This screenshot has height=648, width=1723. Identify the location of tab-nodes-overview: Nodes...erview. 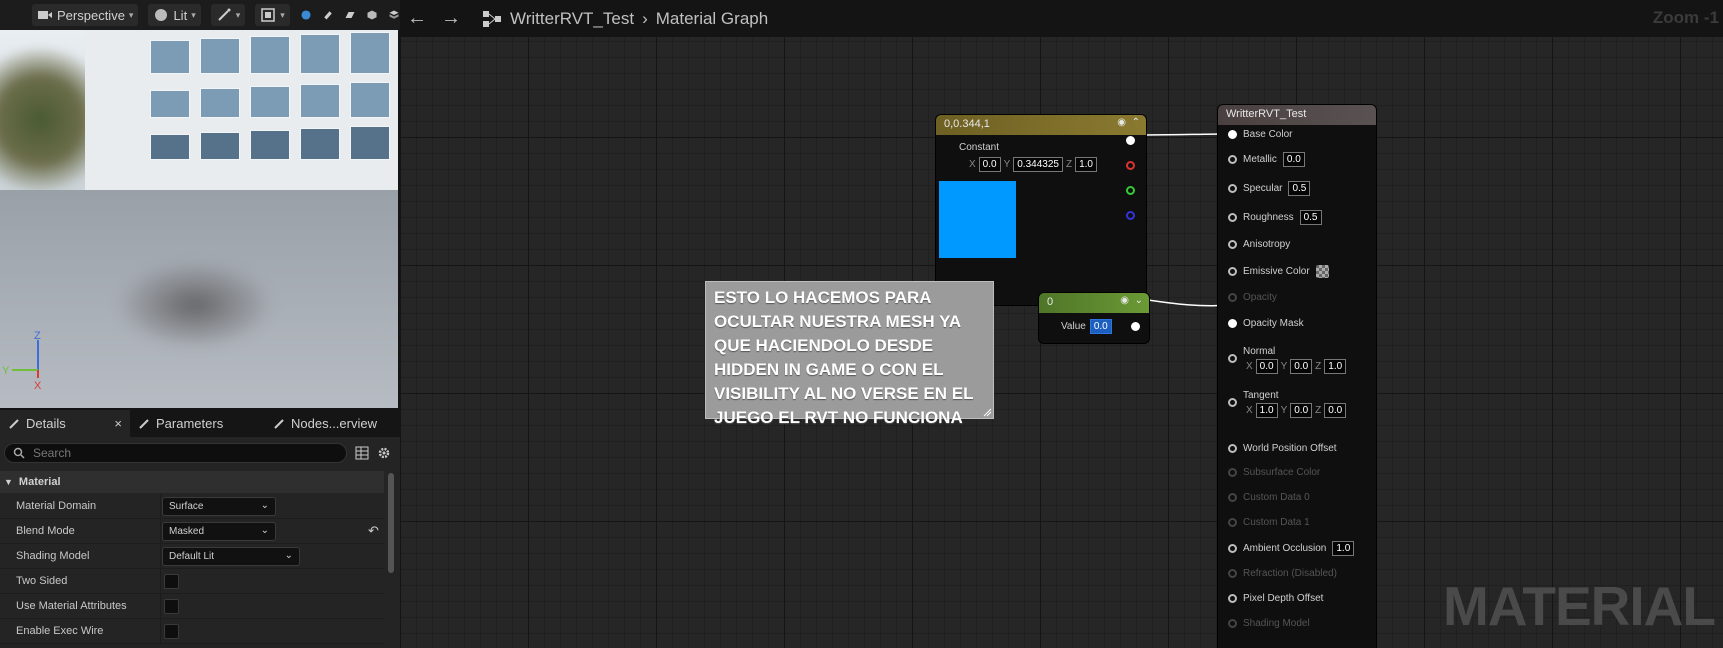
(332, 423).